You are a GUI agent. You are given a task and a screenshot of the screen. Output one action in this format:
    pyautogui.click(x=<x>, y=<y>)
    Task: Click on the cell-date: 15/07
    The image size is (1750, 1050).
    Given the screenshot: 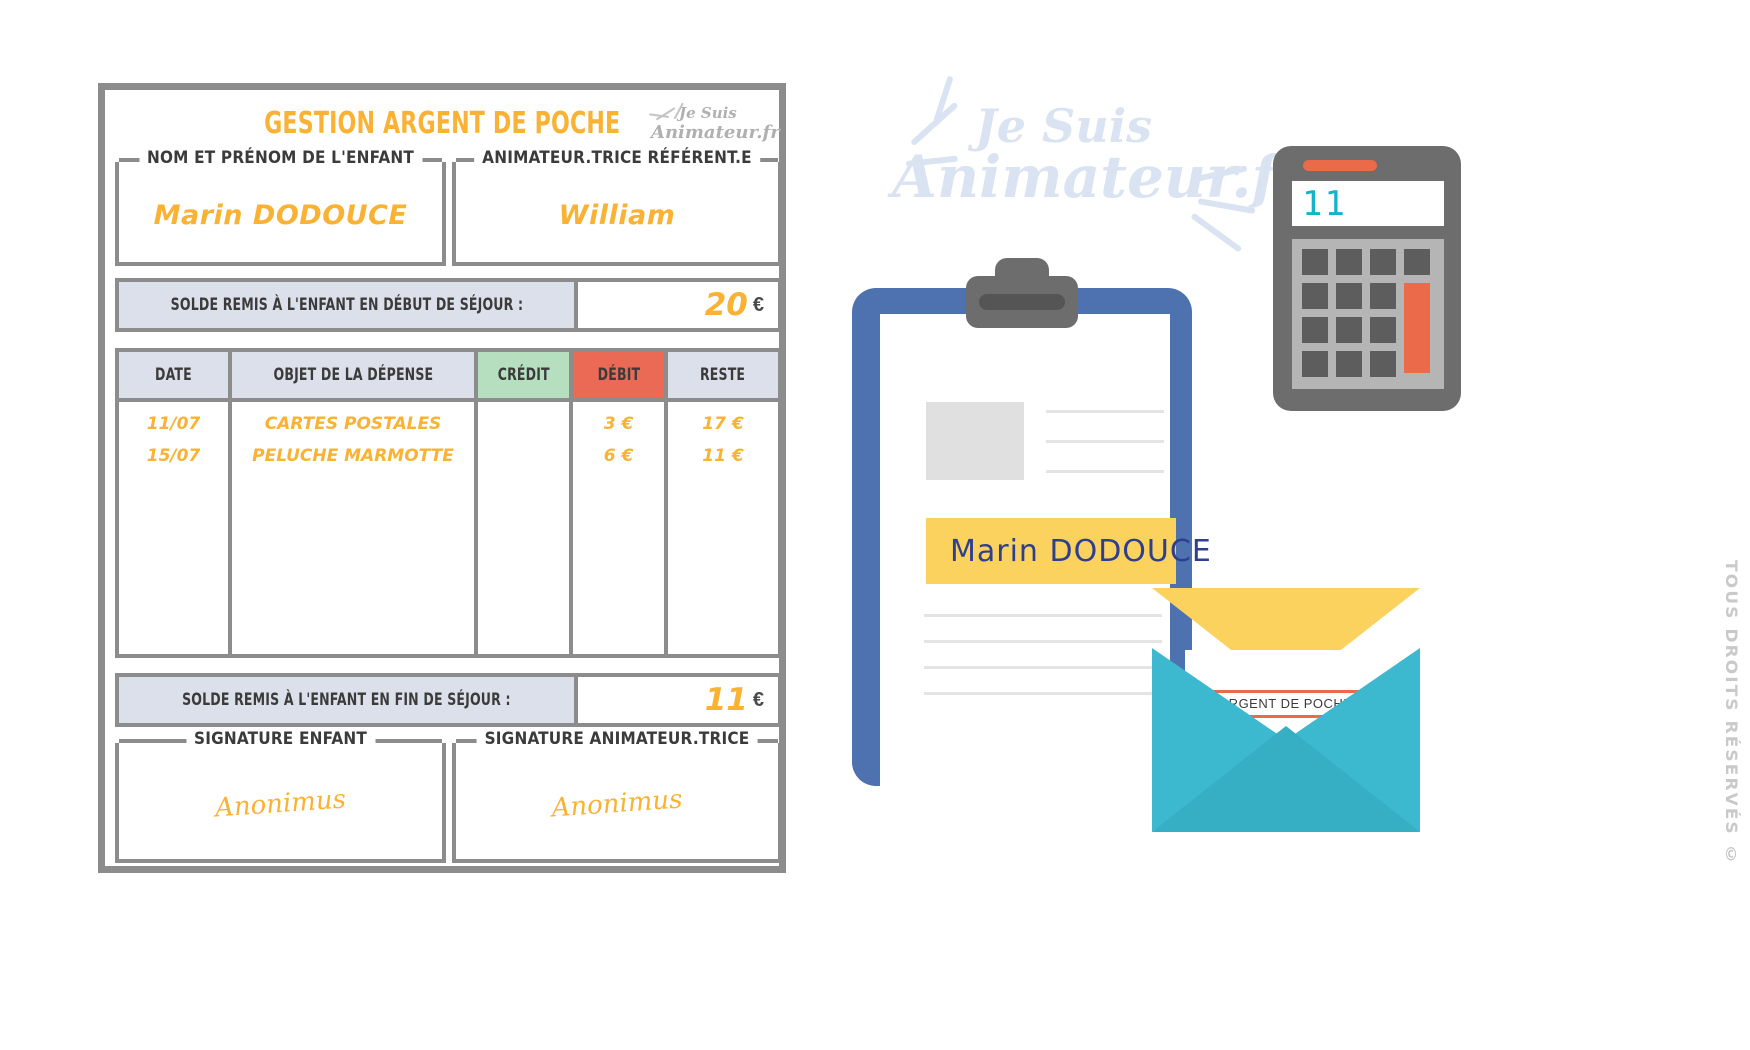 What is the action you would take?
    pyautogui.click(x=173, y=456)
    